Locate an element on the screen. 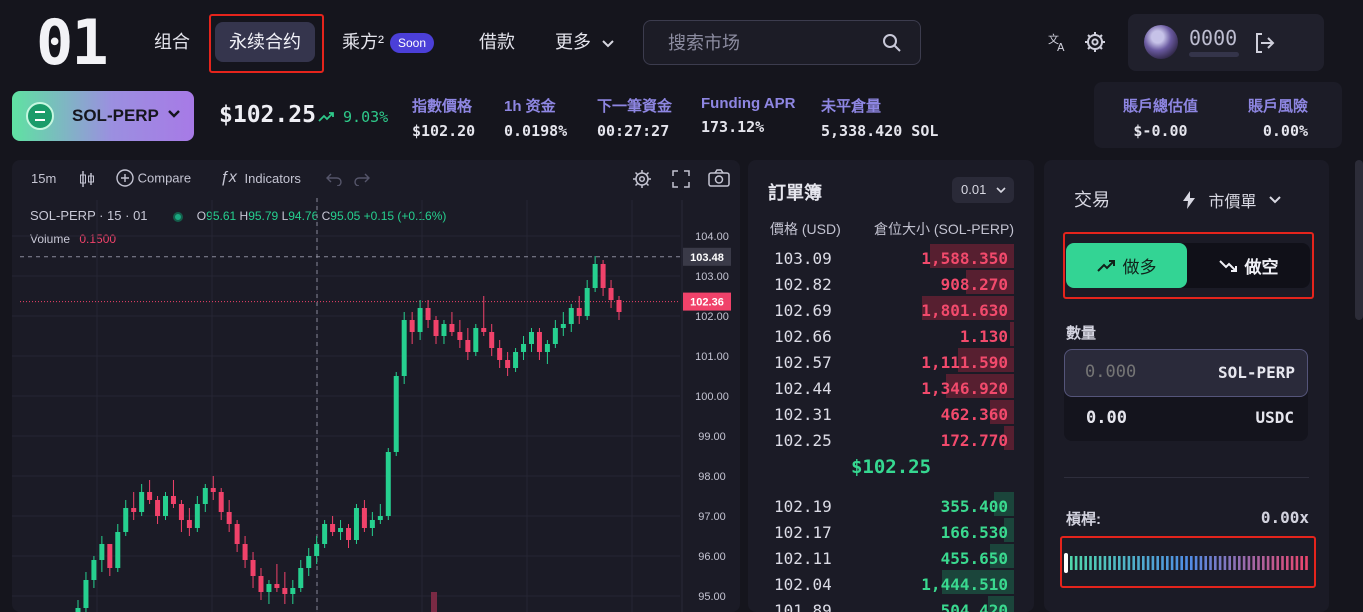 The height and width of the screenshot is (612, 1363). orderbook-row: 102.82 908.270 is located at coordinates (891, 283).